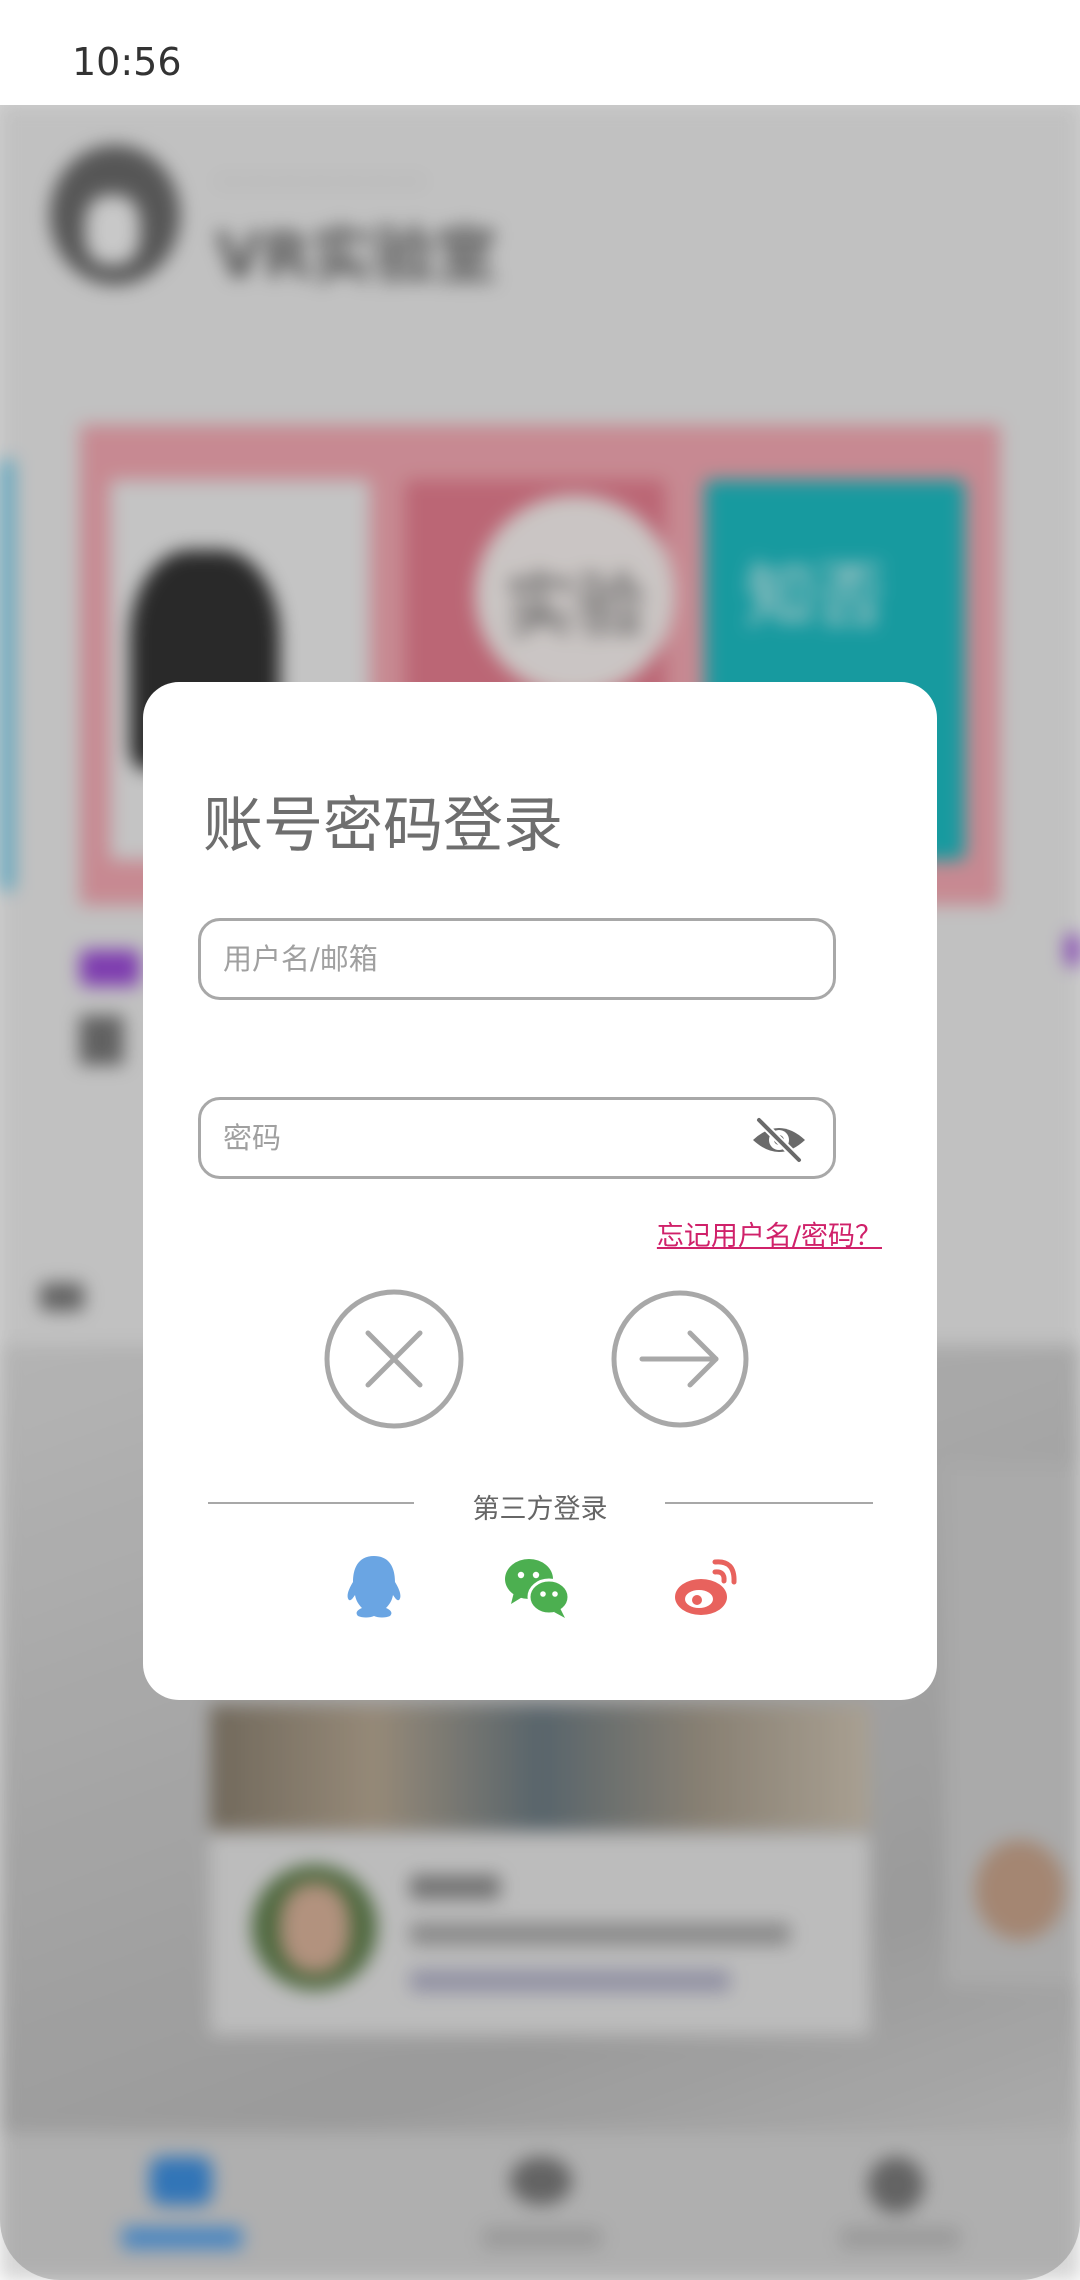 Image resolution: width=1080 pixels, height=2280 pixels. Describe the element at coordinates (127, 62) in the screenshot. I see `status-time: 10:56` at that location.